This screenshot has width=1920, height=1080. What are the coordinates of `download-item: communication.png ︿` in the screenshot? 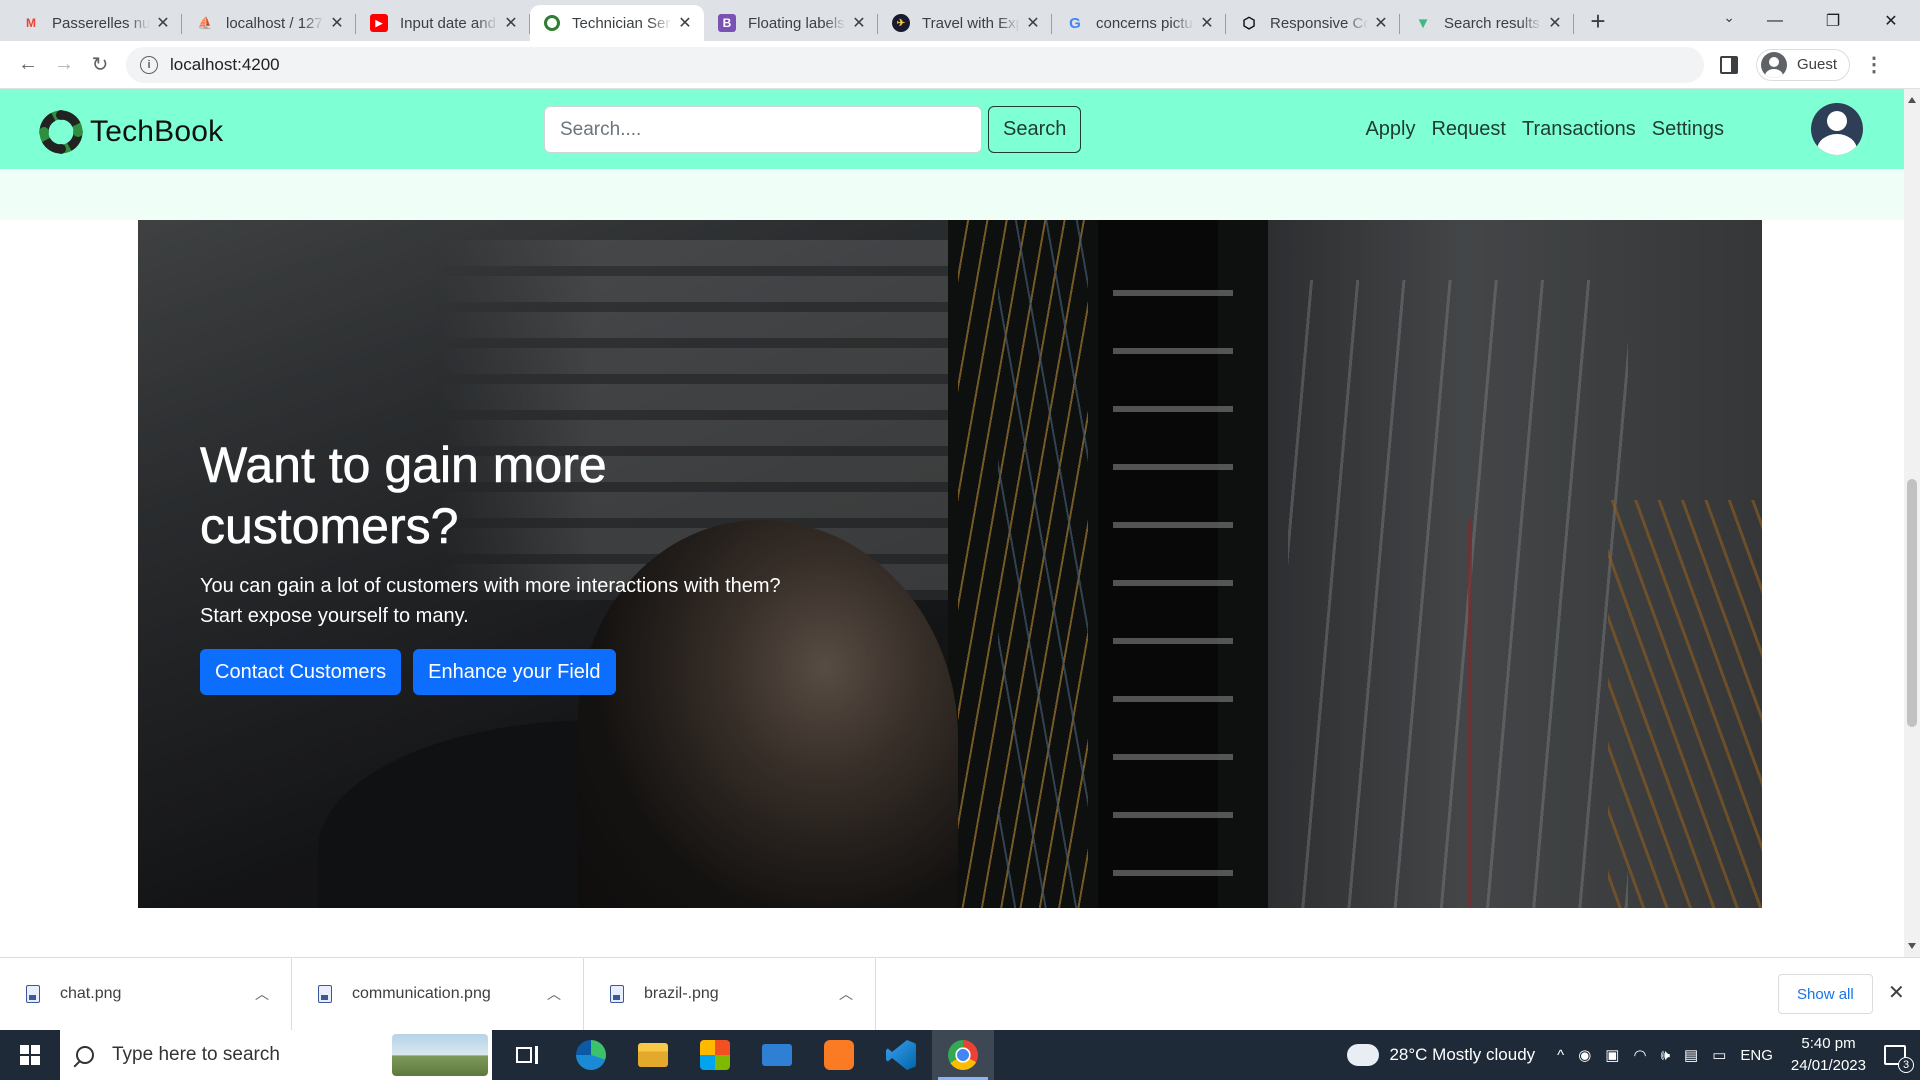 It's located at (438, 994).